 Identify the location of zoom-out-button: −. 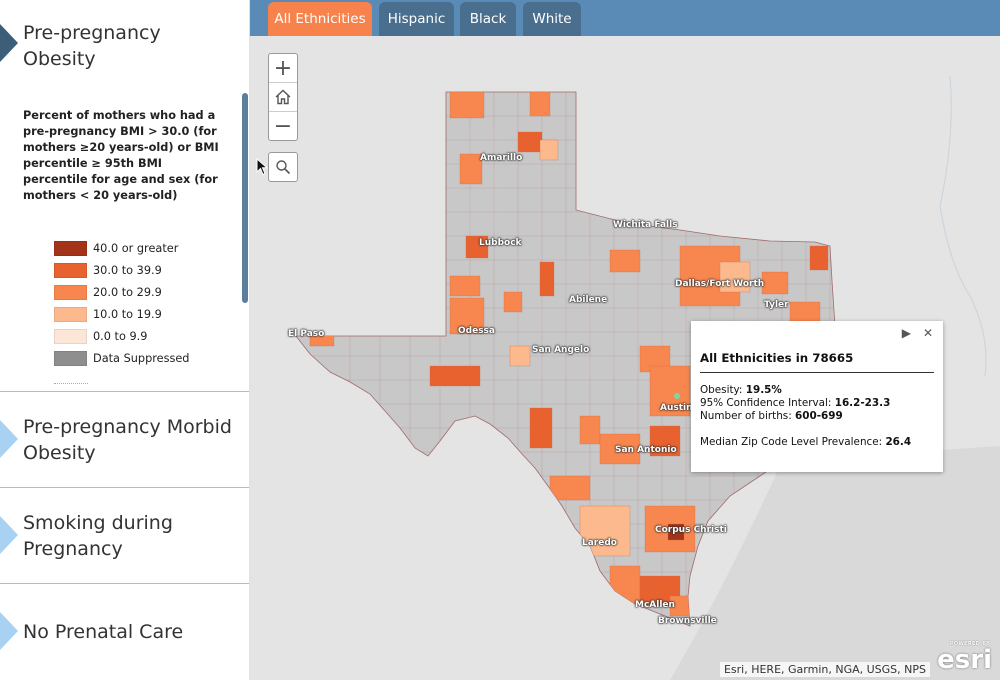
(283, 126).